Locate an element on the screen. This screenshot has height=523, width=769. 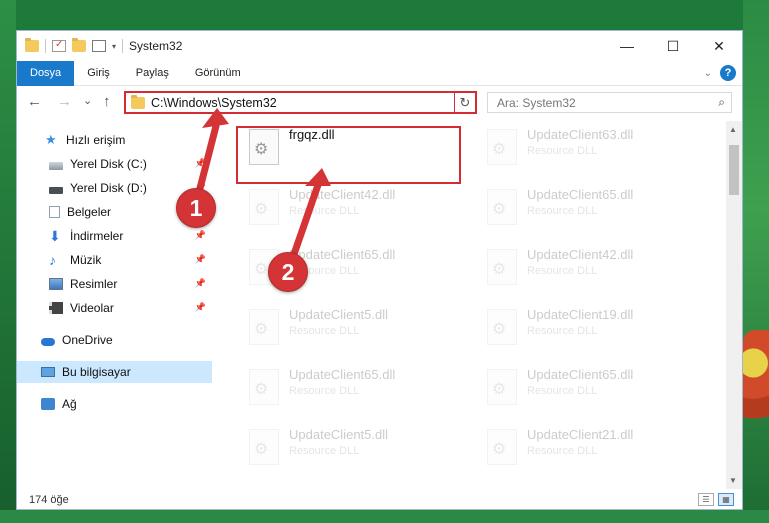
properties-check-icon is located at coordinates (59, 46).